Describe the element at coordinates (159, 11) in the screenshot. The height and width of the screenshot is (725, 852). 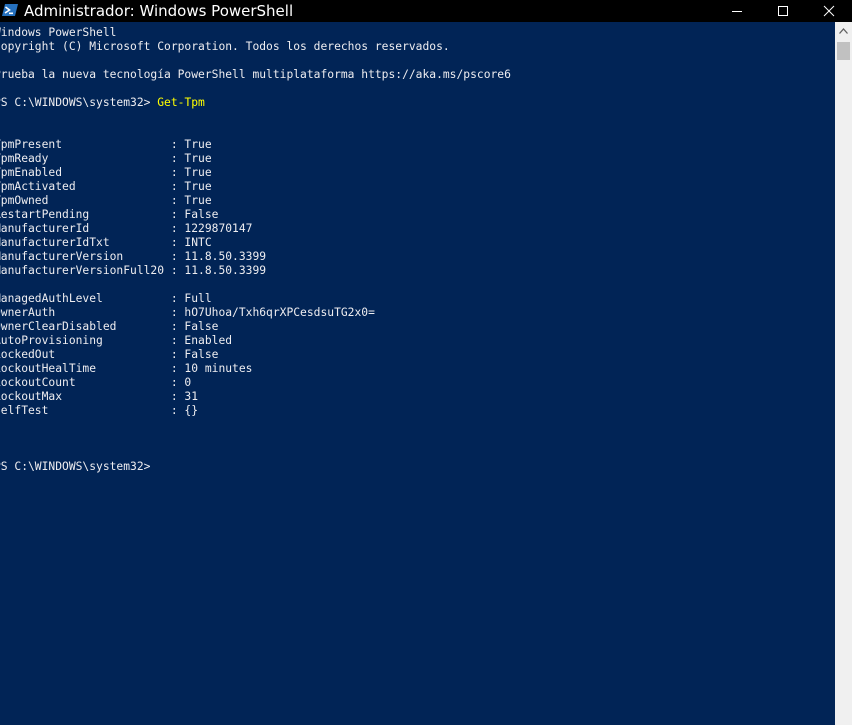
I see `window-title: Administrador: Windows PowerShell` at that location.